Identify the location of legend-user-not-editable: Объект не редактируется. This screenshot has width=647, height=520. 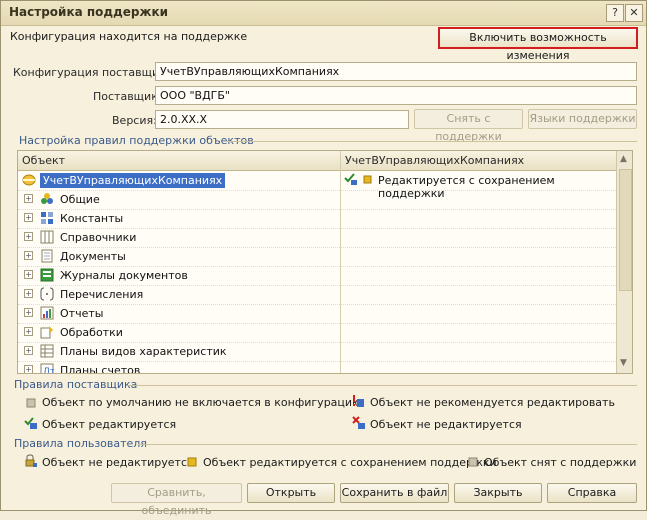
(118, 462).